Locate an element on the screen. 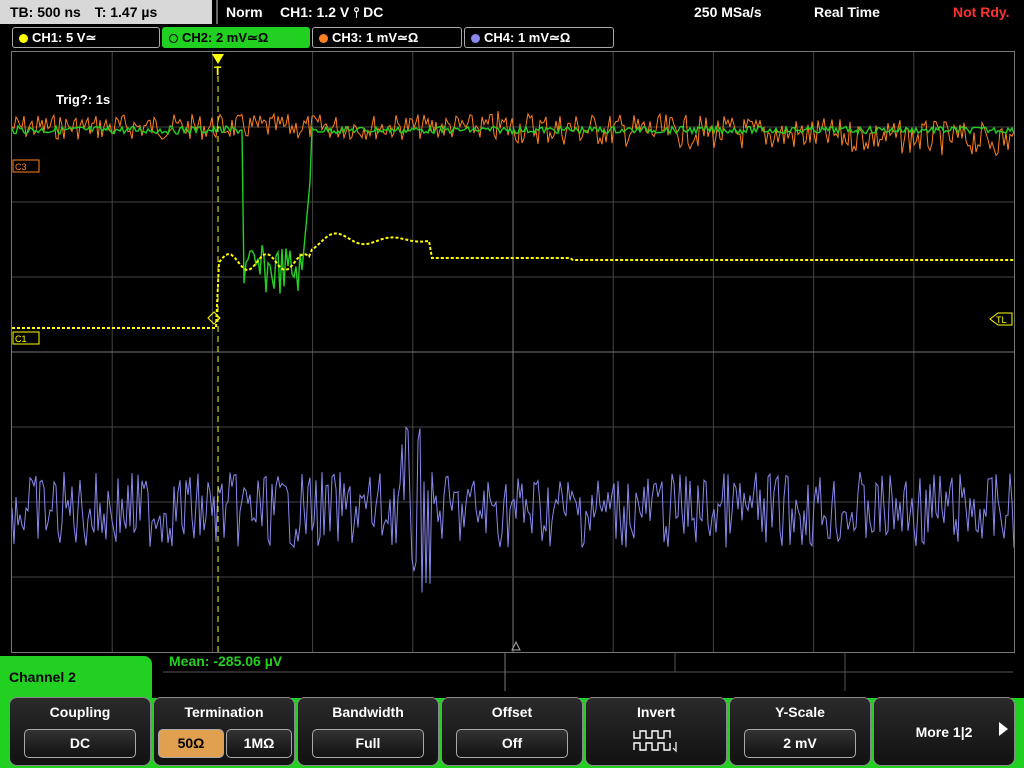 Image resolution: width=1024 pixels, height=768 pixels. coupling-softkey: Coupling DC is located at coordinates (80, 731).